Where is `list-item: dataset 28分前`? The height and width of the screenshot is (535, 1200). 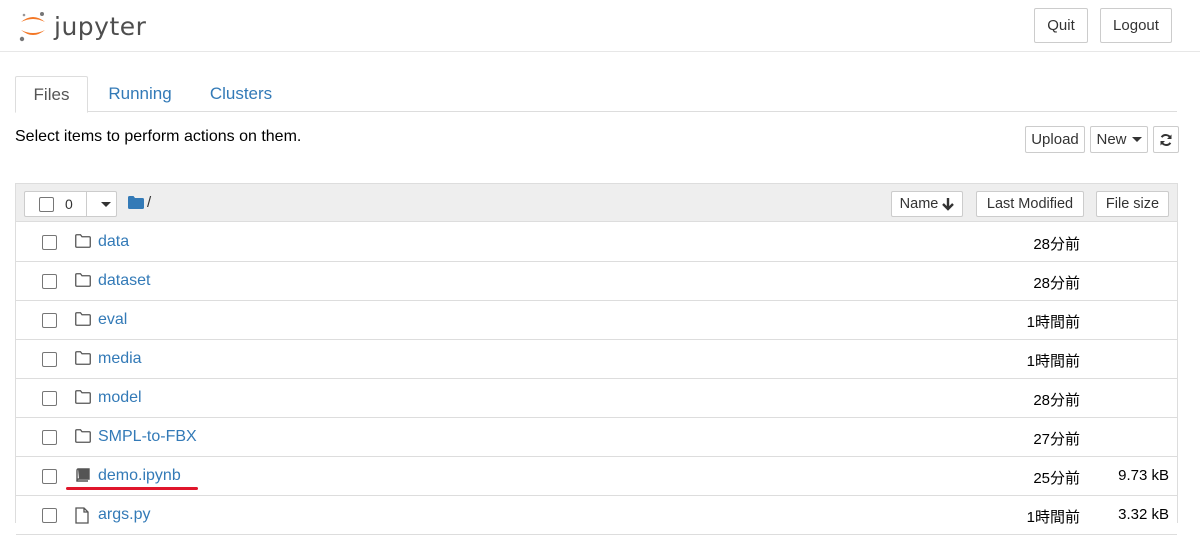 list-item: dataset 28分前 is located at coordinates (596, 281).